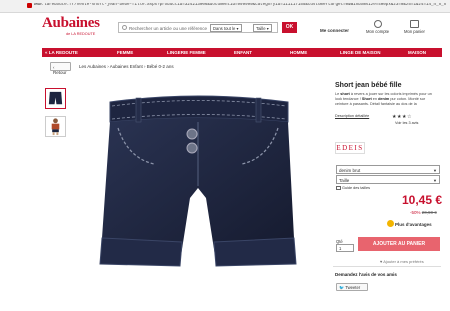 The height and width of the screenshot is (311, 450). What do you see at coordinates (384, 99) in the screenshot?
I see `desc-bold-3: denim` at bounding box center [384, 99].